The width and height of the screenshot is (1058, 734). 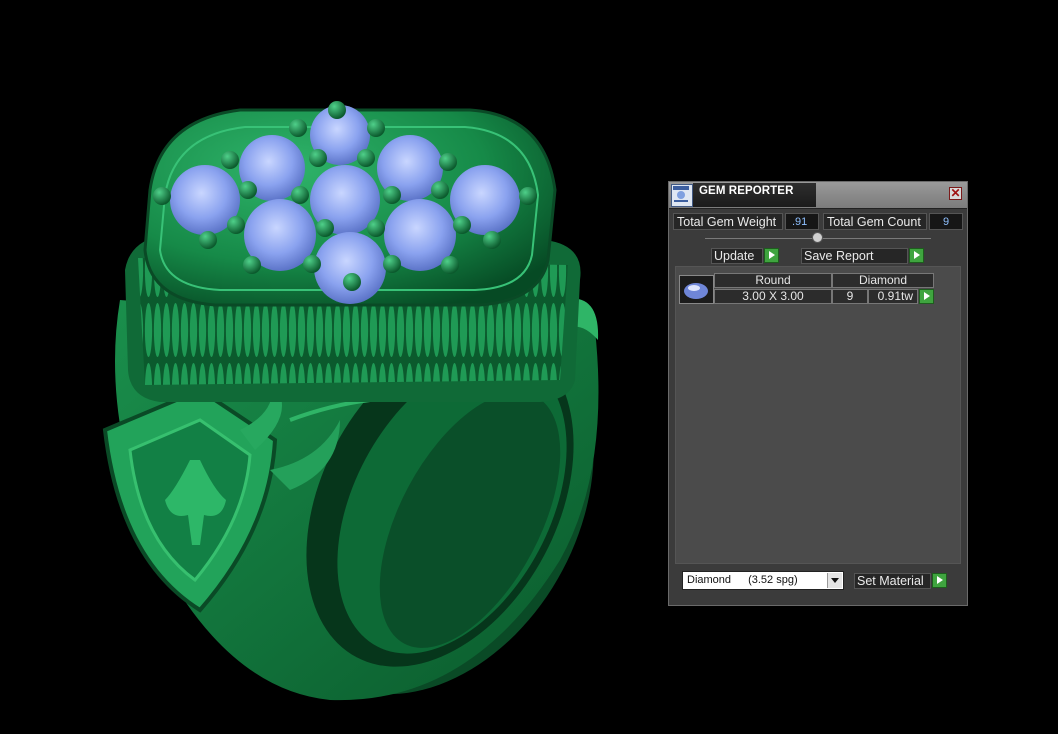 I want to click on material-select: Diamond (3.52 spg), so click(x=763, y=580).